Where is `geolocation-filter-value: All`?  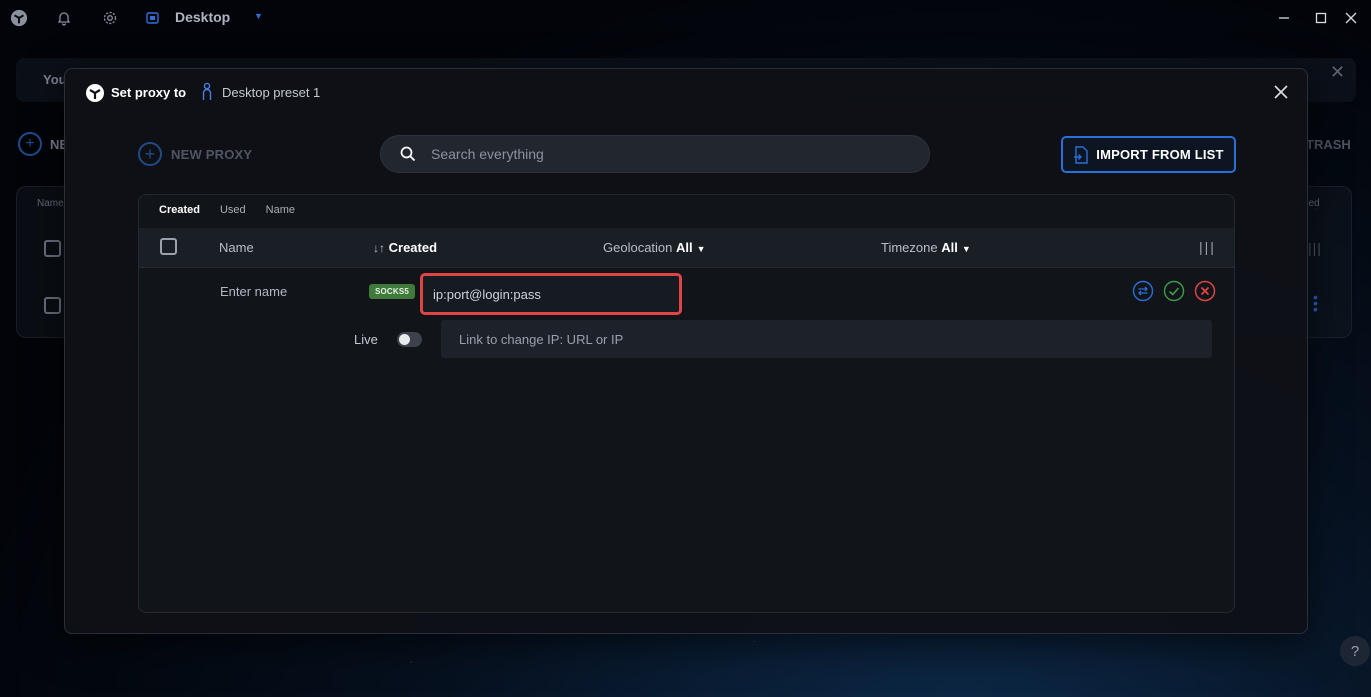 geolocation-filter-value: All is located at coordinates (684, 247).